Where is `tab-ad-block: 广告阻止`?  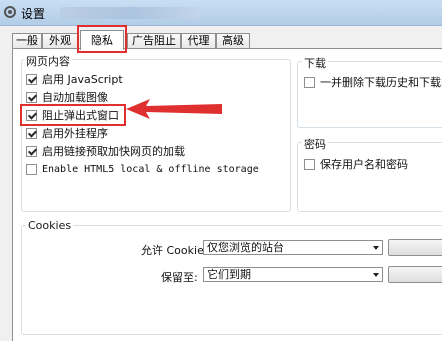
tab-ad-block: 广告阻止 is located at coordinates (154, 41).